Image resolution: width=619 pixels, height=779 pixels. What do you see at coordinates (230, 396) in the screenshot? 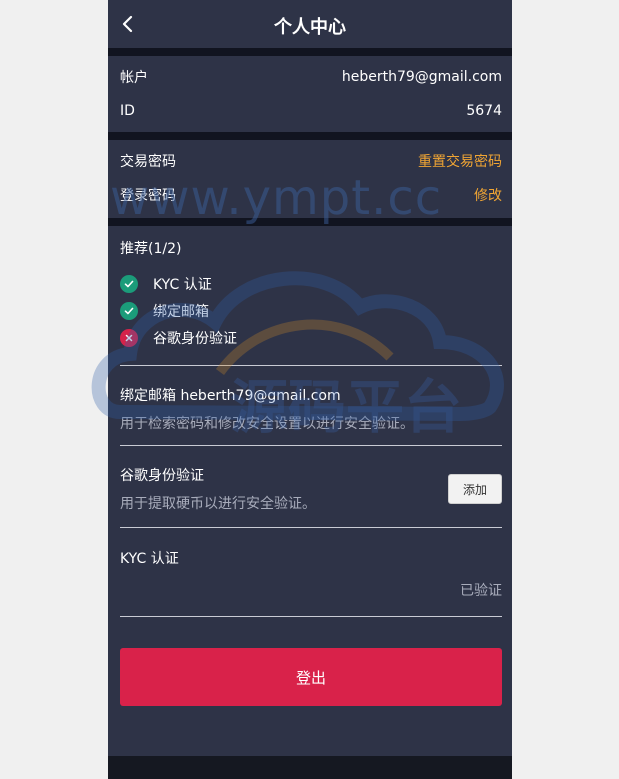
I see `bind-email-title: 绑定邮箱 heberth79@gmail.com` at bounding box center [230, 396].